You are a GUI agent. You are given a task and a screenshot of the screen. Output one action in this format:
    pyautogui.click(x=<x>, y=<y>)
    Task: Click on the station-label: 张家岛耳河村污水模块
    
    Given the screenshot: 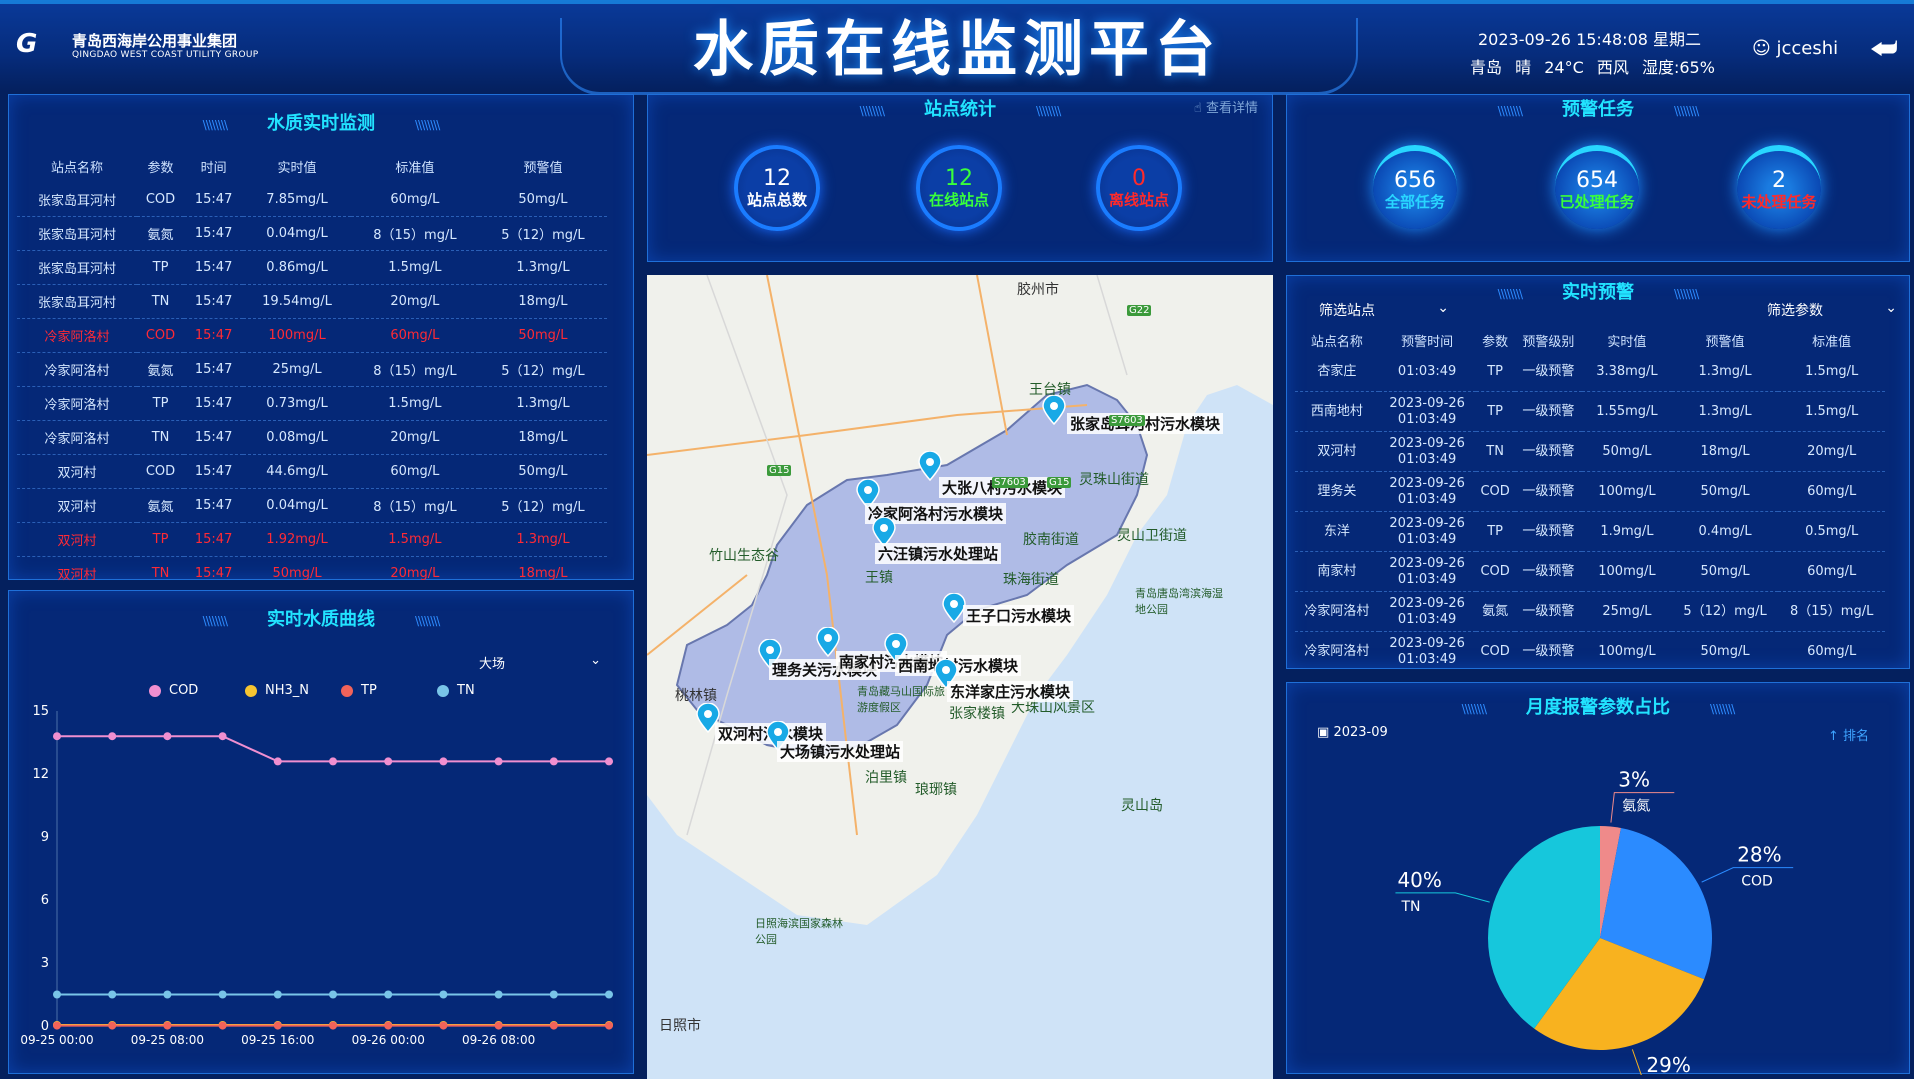 What is the action you would take?
    pyautogui.click(x=1145, y=423)
    